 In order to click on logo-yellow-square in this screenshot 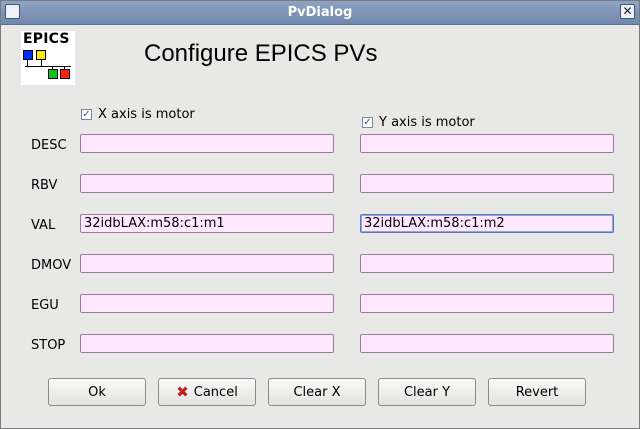, I will do `click(41, 55)`.